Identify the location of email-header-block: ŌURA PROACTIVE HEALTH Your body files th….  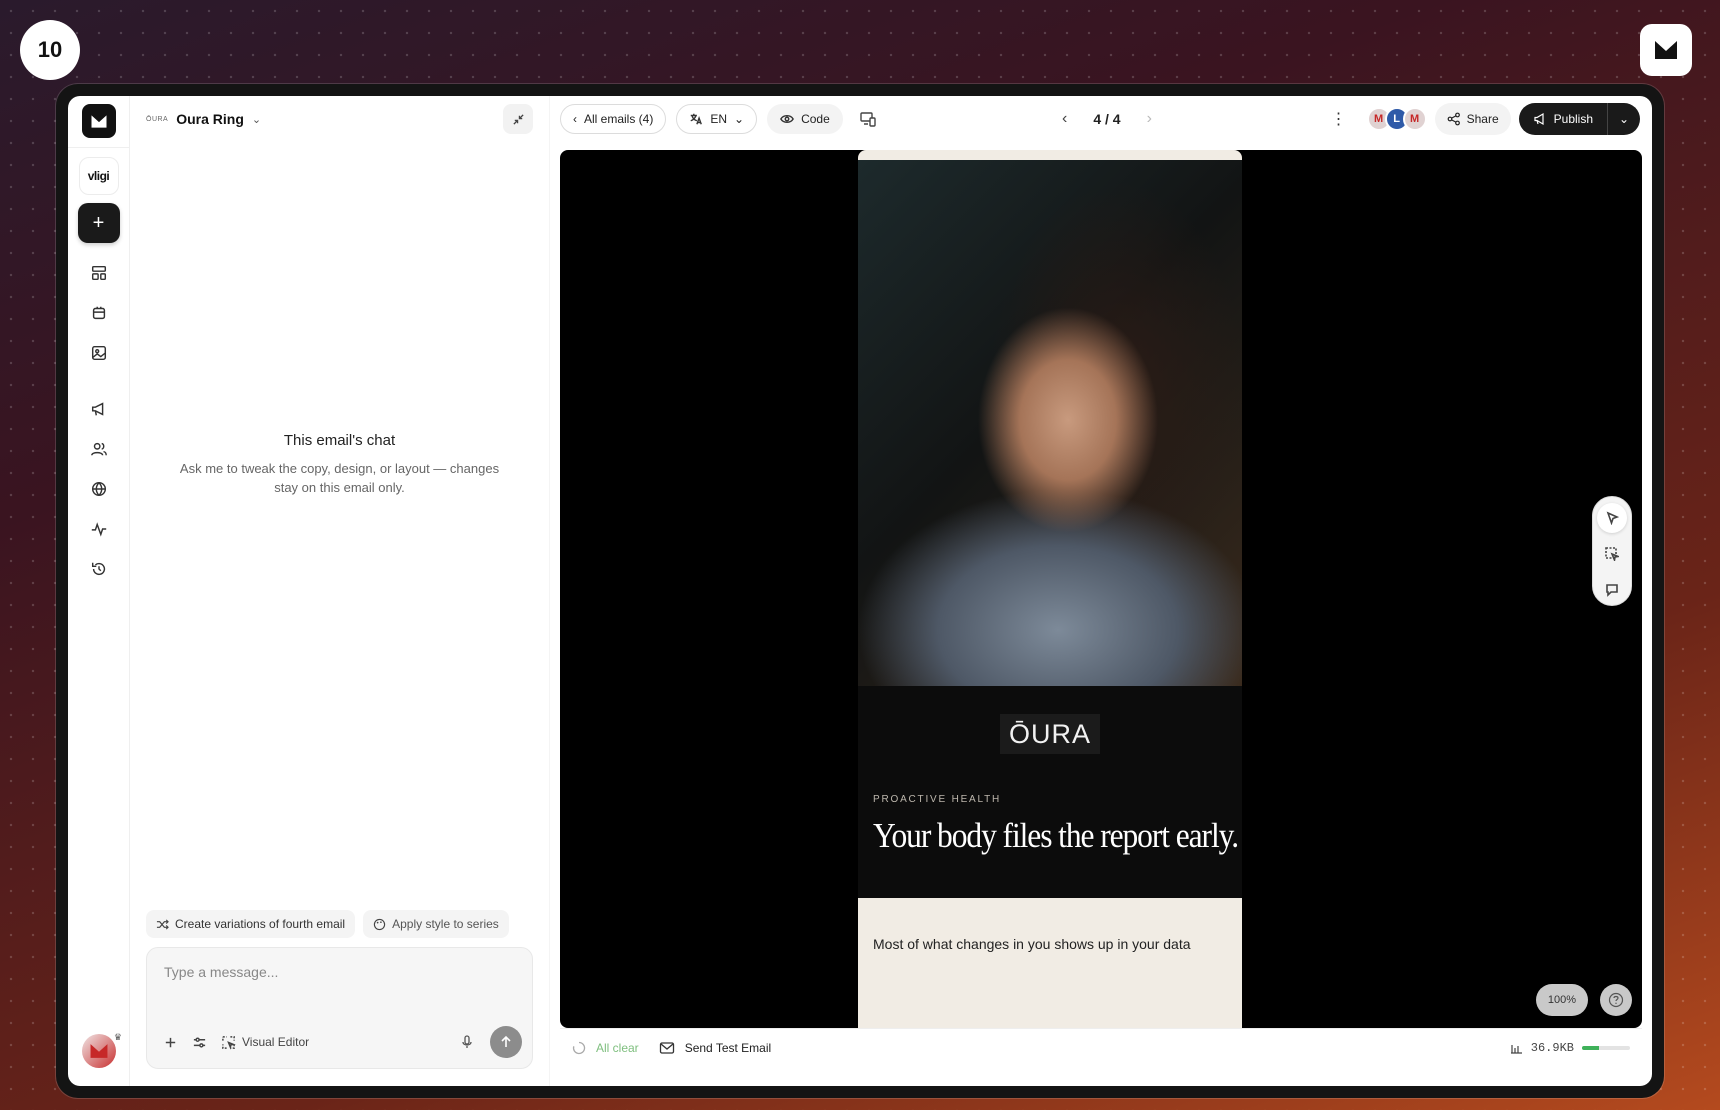
(1050, 792).